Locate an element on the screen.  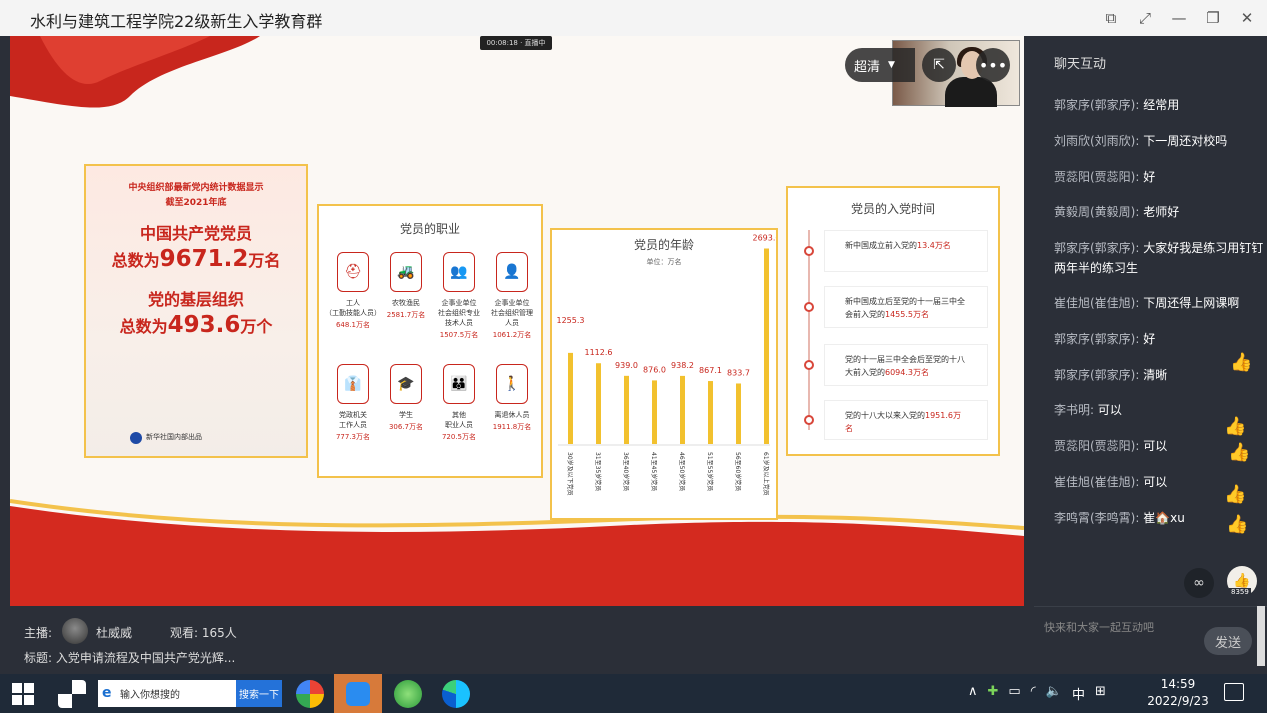
share-screen-button: ⇱ is located at coordinates (939, 65).